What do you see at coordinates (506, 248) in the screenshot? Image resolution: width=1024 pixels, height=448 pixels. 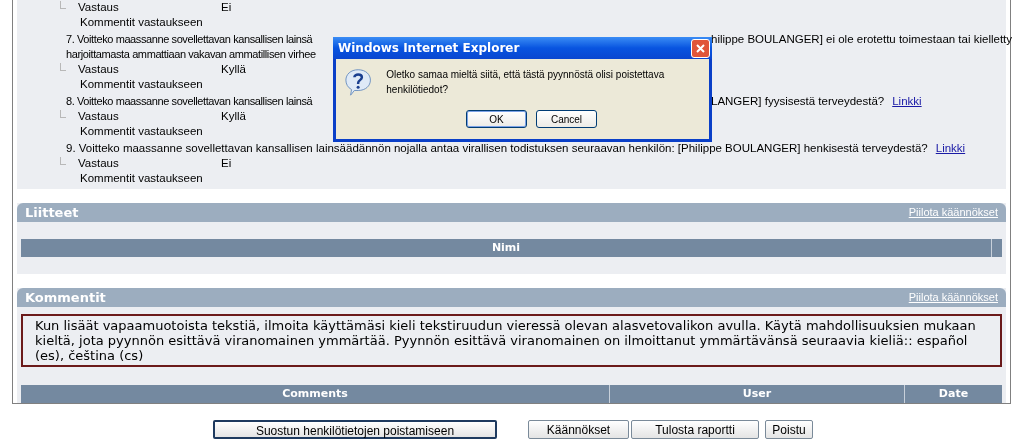 I see `column-header: Nimi` at bounding box center [506, 248].